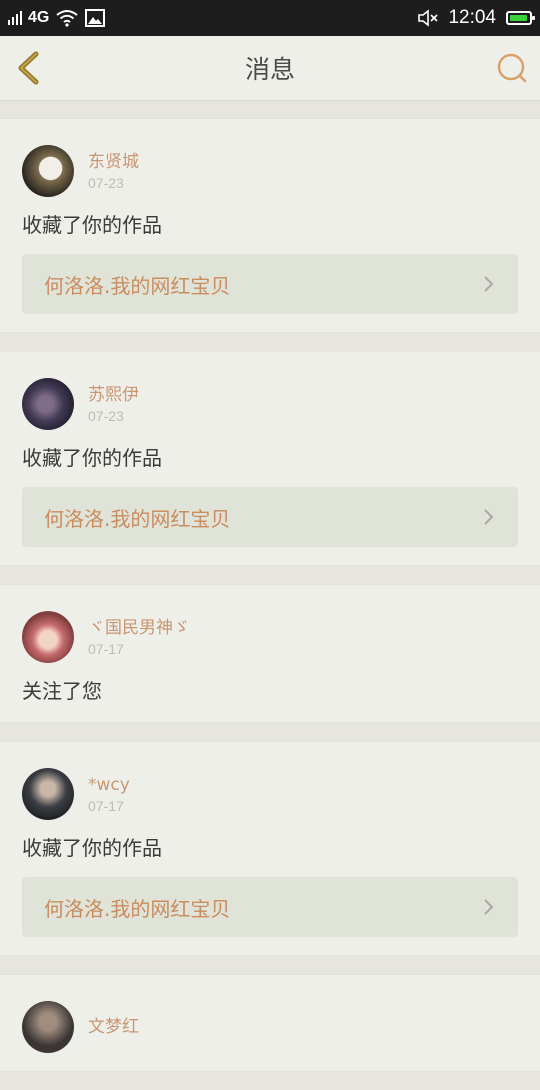 The width and height of the screenshot is (540, 1090). Describe the element at coordinates (139, 628) in the screenshot. I see `user-name: ヾ国民男神ゞ` at that location.